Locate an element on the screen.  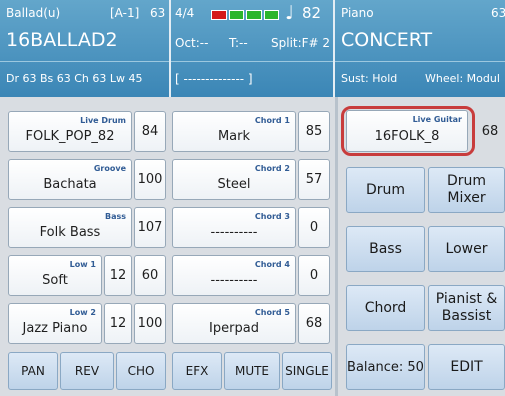
pan-button: PAN is located at coordinates (33, 371).